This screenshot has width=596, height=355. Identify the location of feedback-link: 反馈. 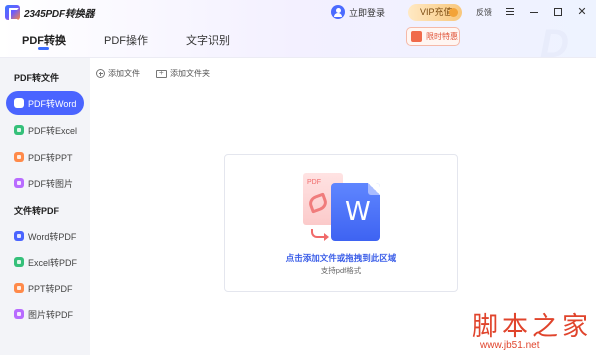
(484, 12).